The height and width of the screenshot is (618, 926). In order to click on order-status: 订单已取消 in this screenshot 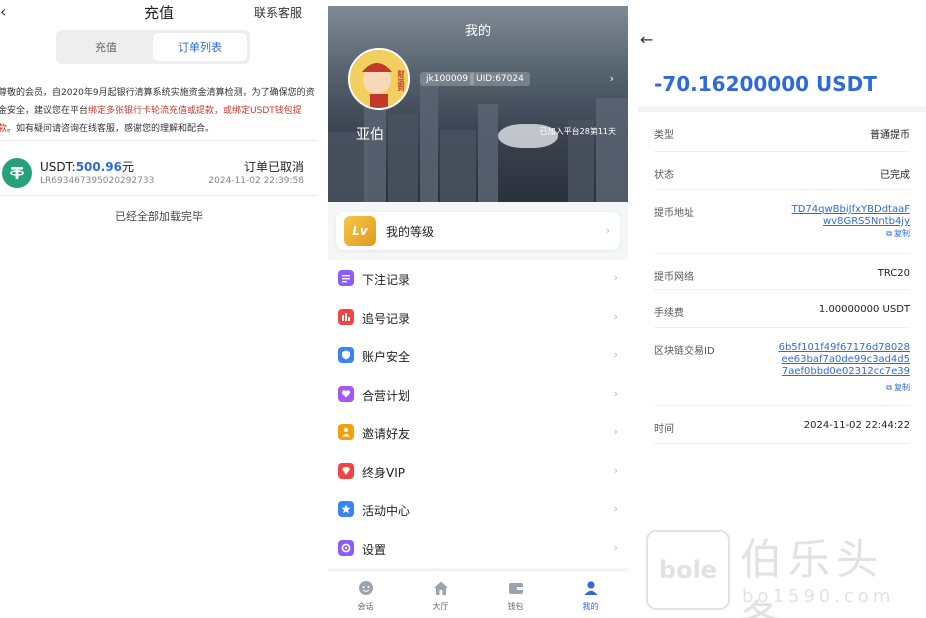, I will do `click(273, 167)`.